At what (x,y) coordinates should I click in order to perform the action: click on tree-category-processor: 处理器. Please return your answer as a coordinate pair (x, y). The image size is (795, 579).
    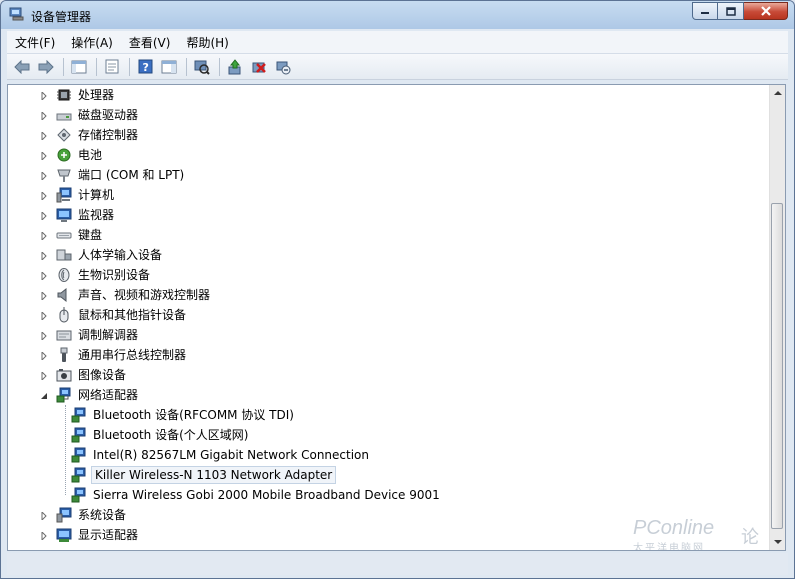
    Looking at the image, I should click on (76, 95).